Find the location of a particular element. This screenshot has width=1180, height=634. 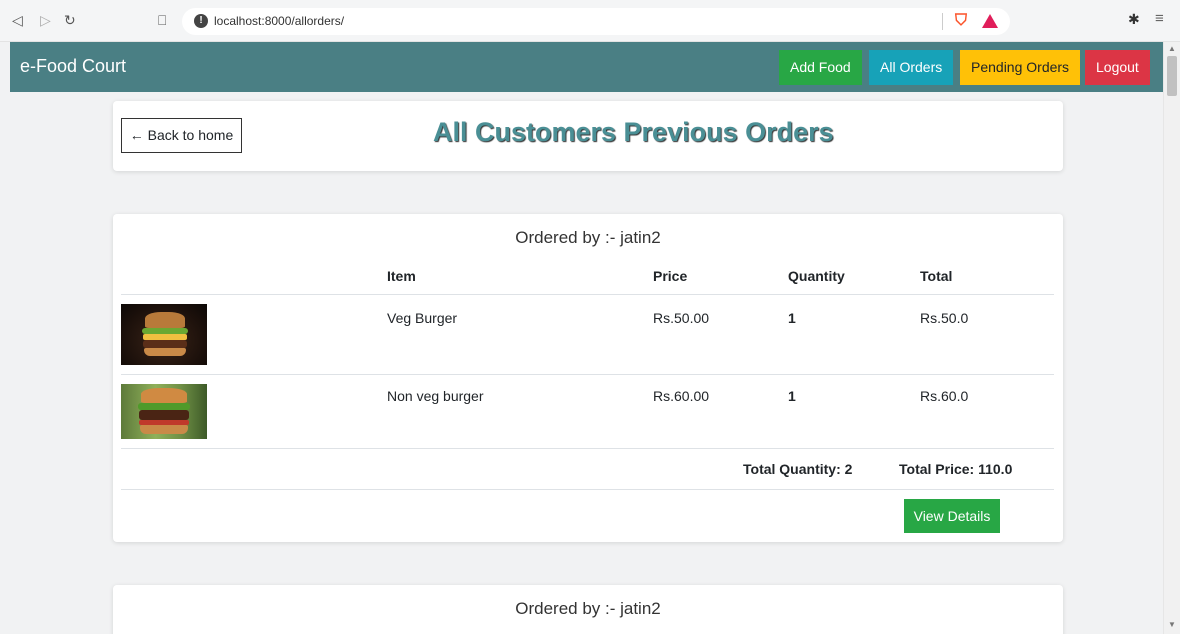

item-total: Rs.50.0 is located at coordinates (944, 318).